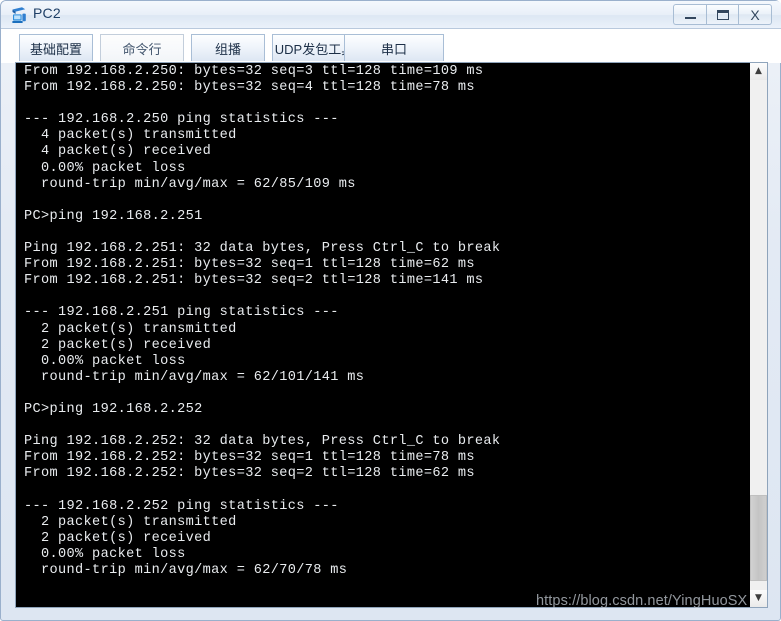 This screenshot has width=781, height=621. I want to click on tab-command-line: 命令行, so click(142, 47).